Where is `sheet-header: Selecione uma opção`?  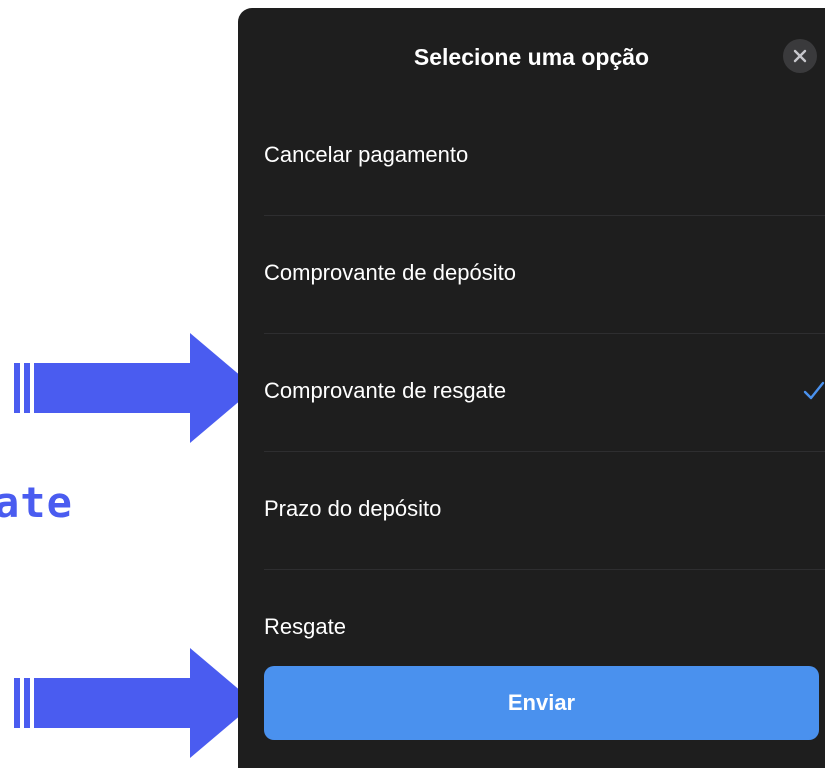 sheet-header: Selecione uma opção is located at coordinates (531, 58).